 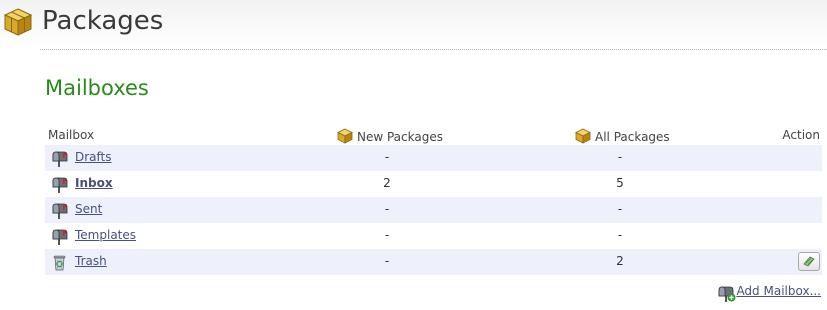 I want to click on column-header-action: Action, so click(x=801, y=135).